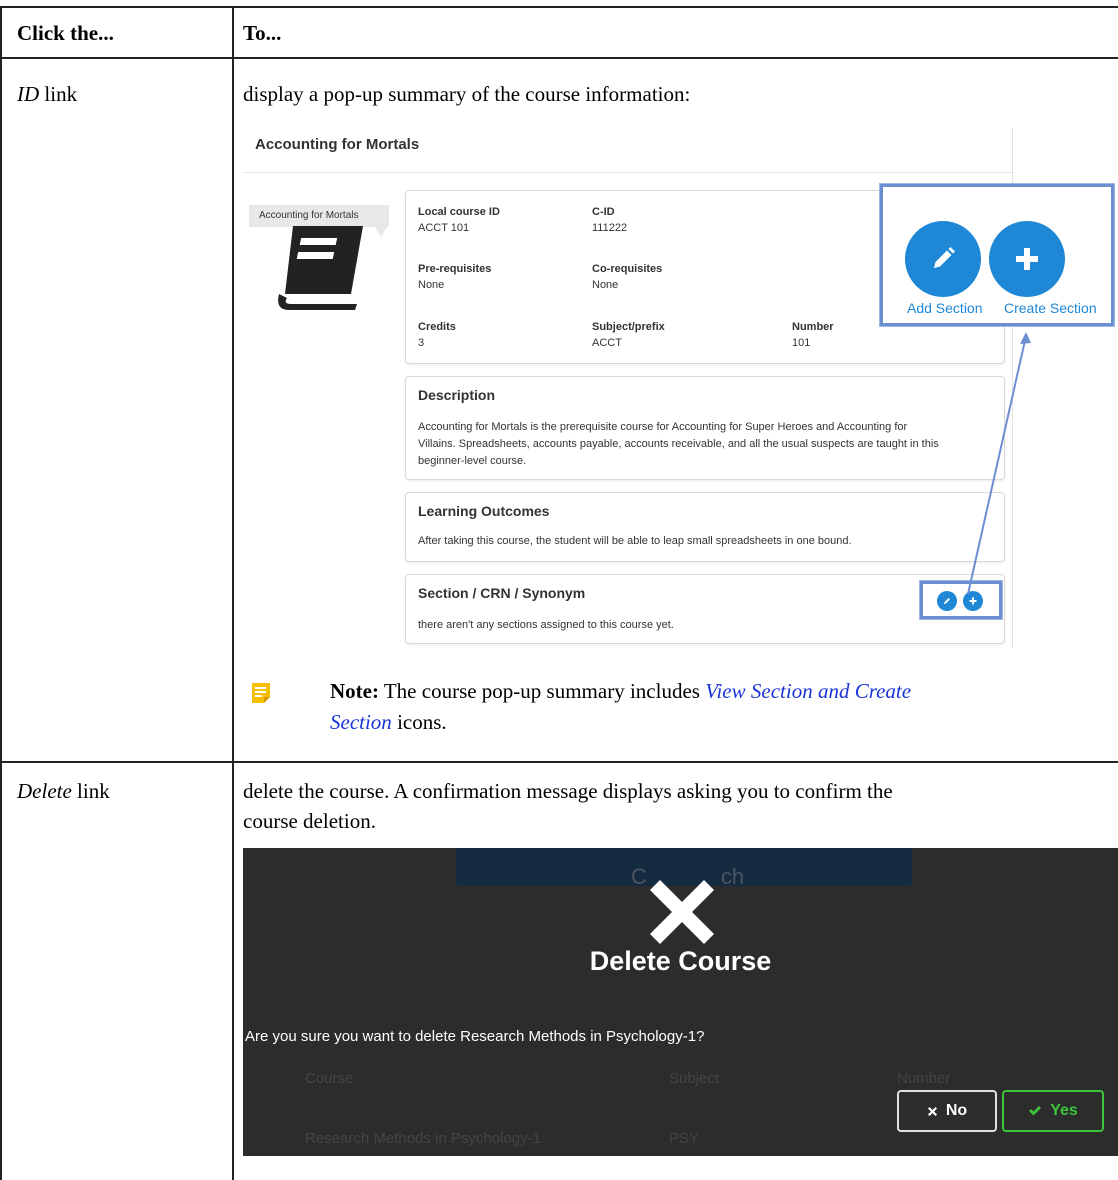 Image resolution: width=1118 pixels, height=1180 pixels. Describe the element at coordinates (459, 212) in the screenshot. I see `local-id-label: Local course ID` at that location.